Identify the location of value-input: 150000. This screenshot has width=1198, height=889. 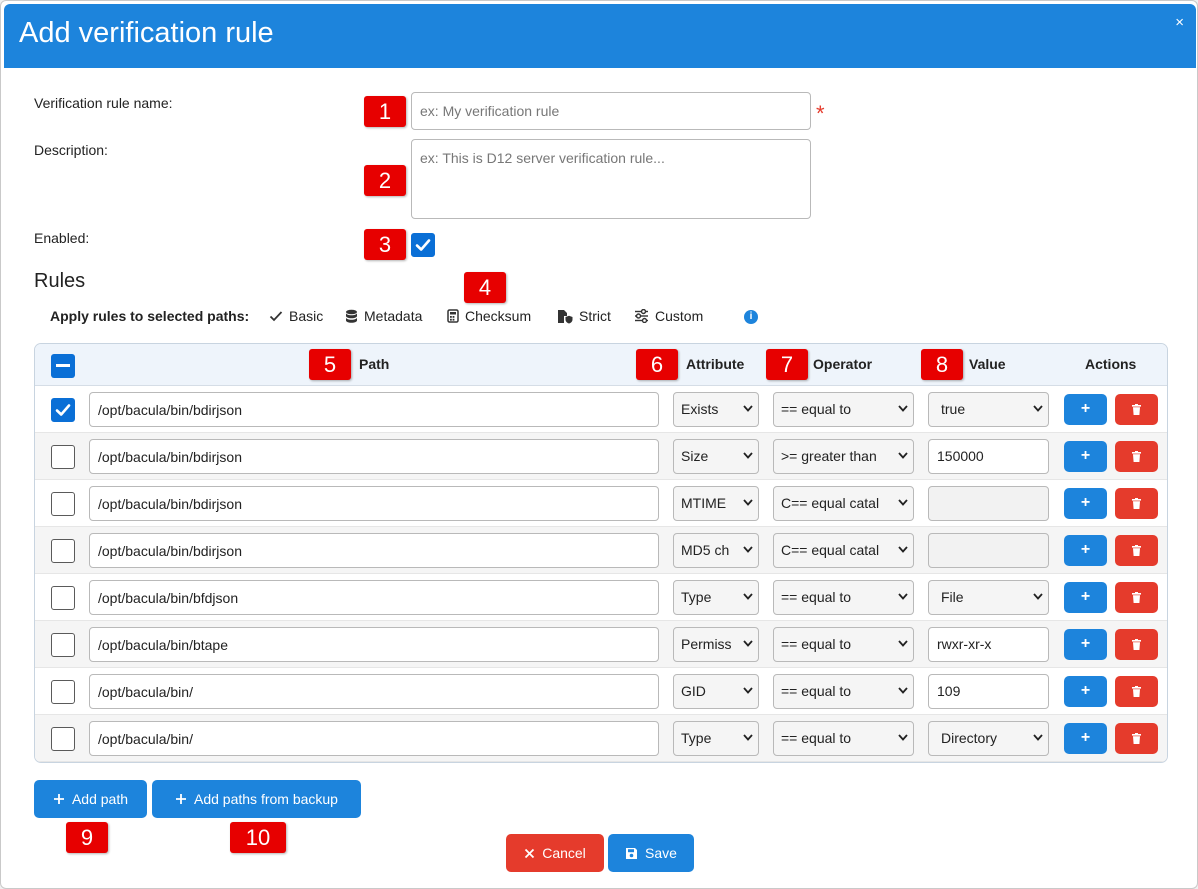
(988, 456).